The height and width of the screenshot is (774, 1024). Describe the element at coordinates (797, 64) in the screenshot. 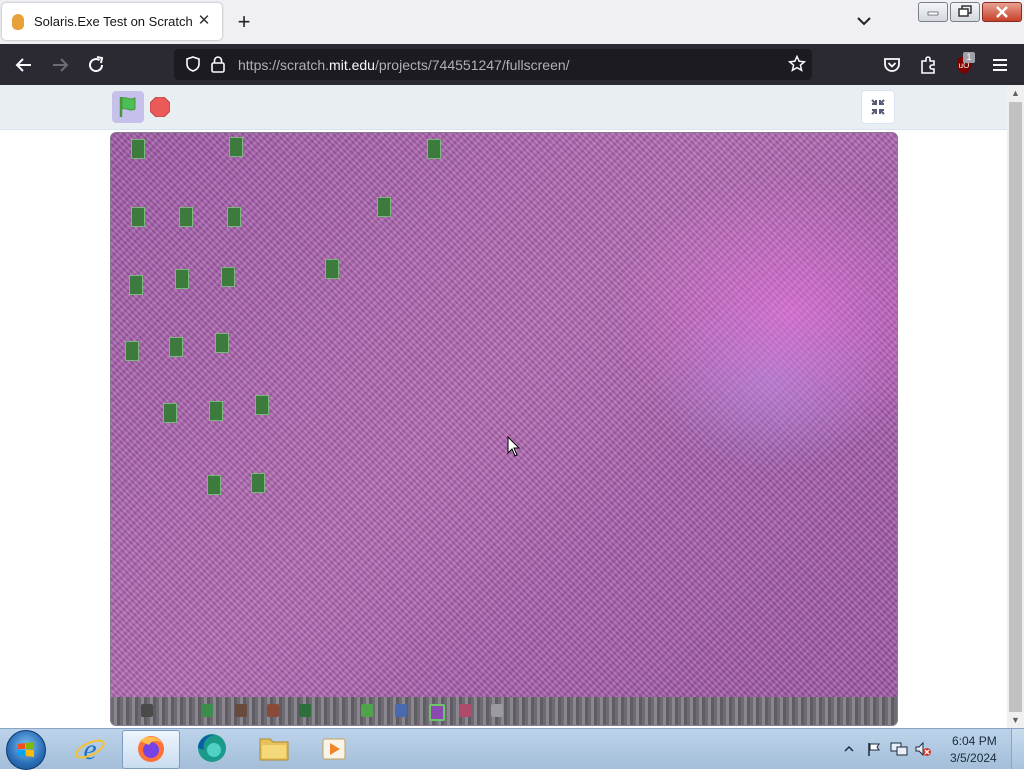

I see `bookmark-star-icon` at that location.